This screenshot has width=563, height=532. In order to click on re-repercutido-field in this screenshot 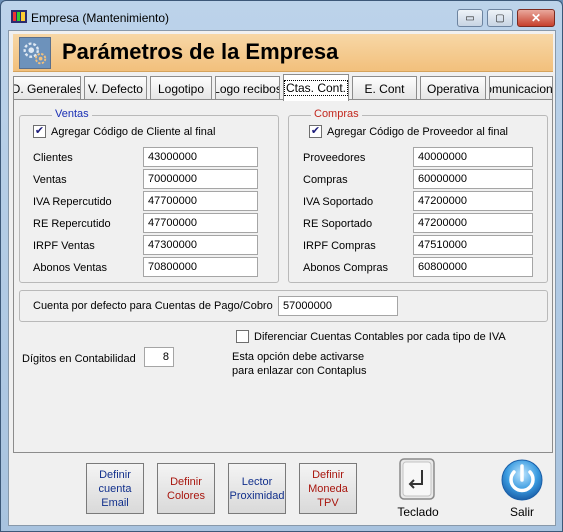, I will do `click(200, 223)`.